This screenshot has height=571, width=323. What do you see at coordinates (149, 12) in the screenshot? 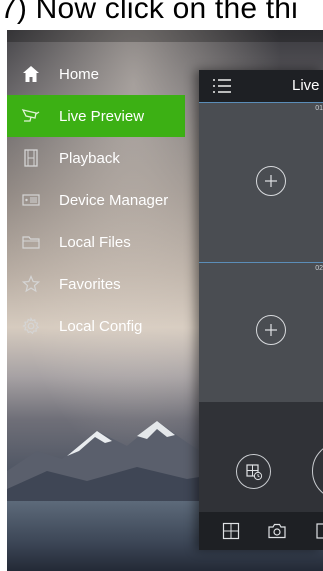
I see `tutorial-caption: 7) Now click on the thi` at bounding box center [149, 12].